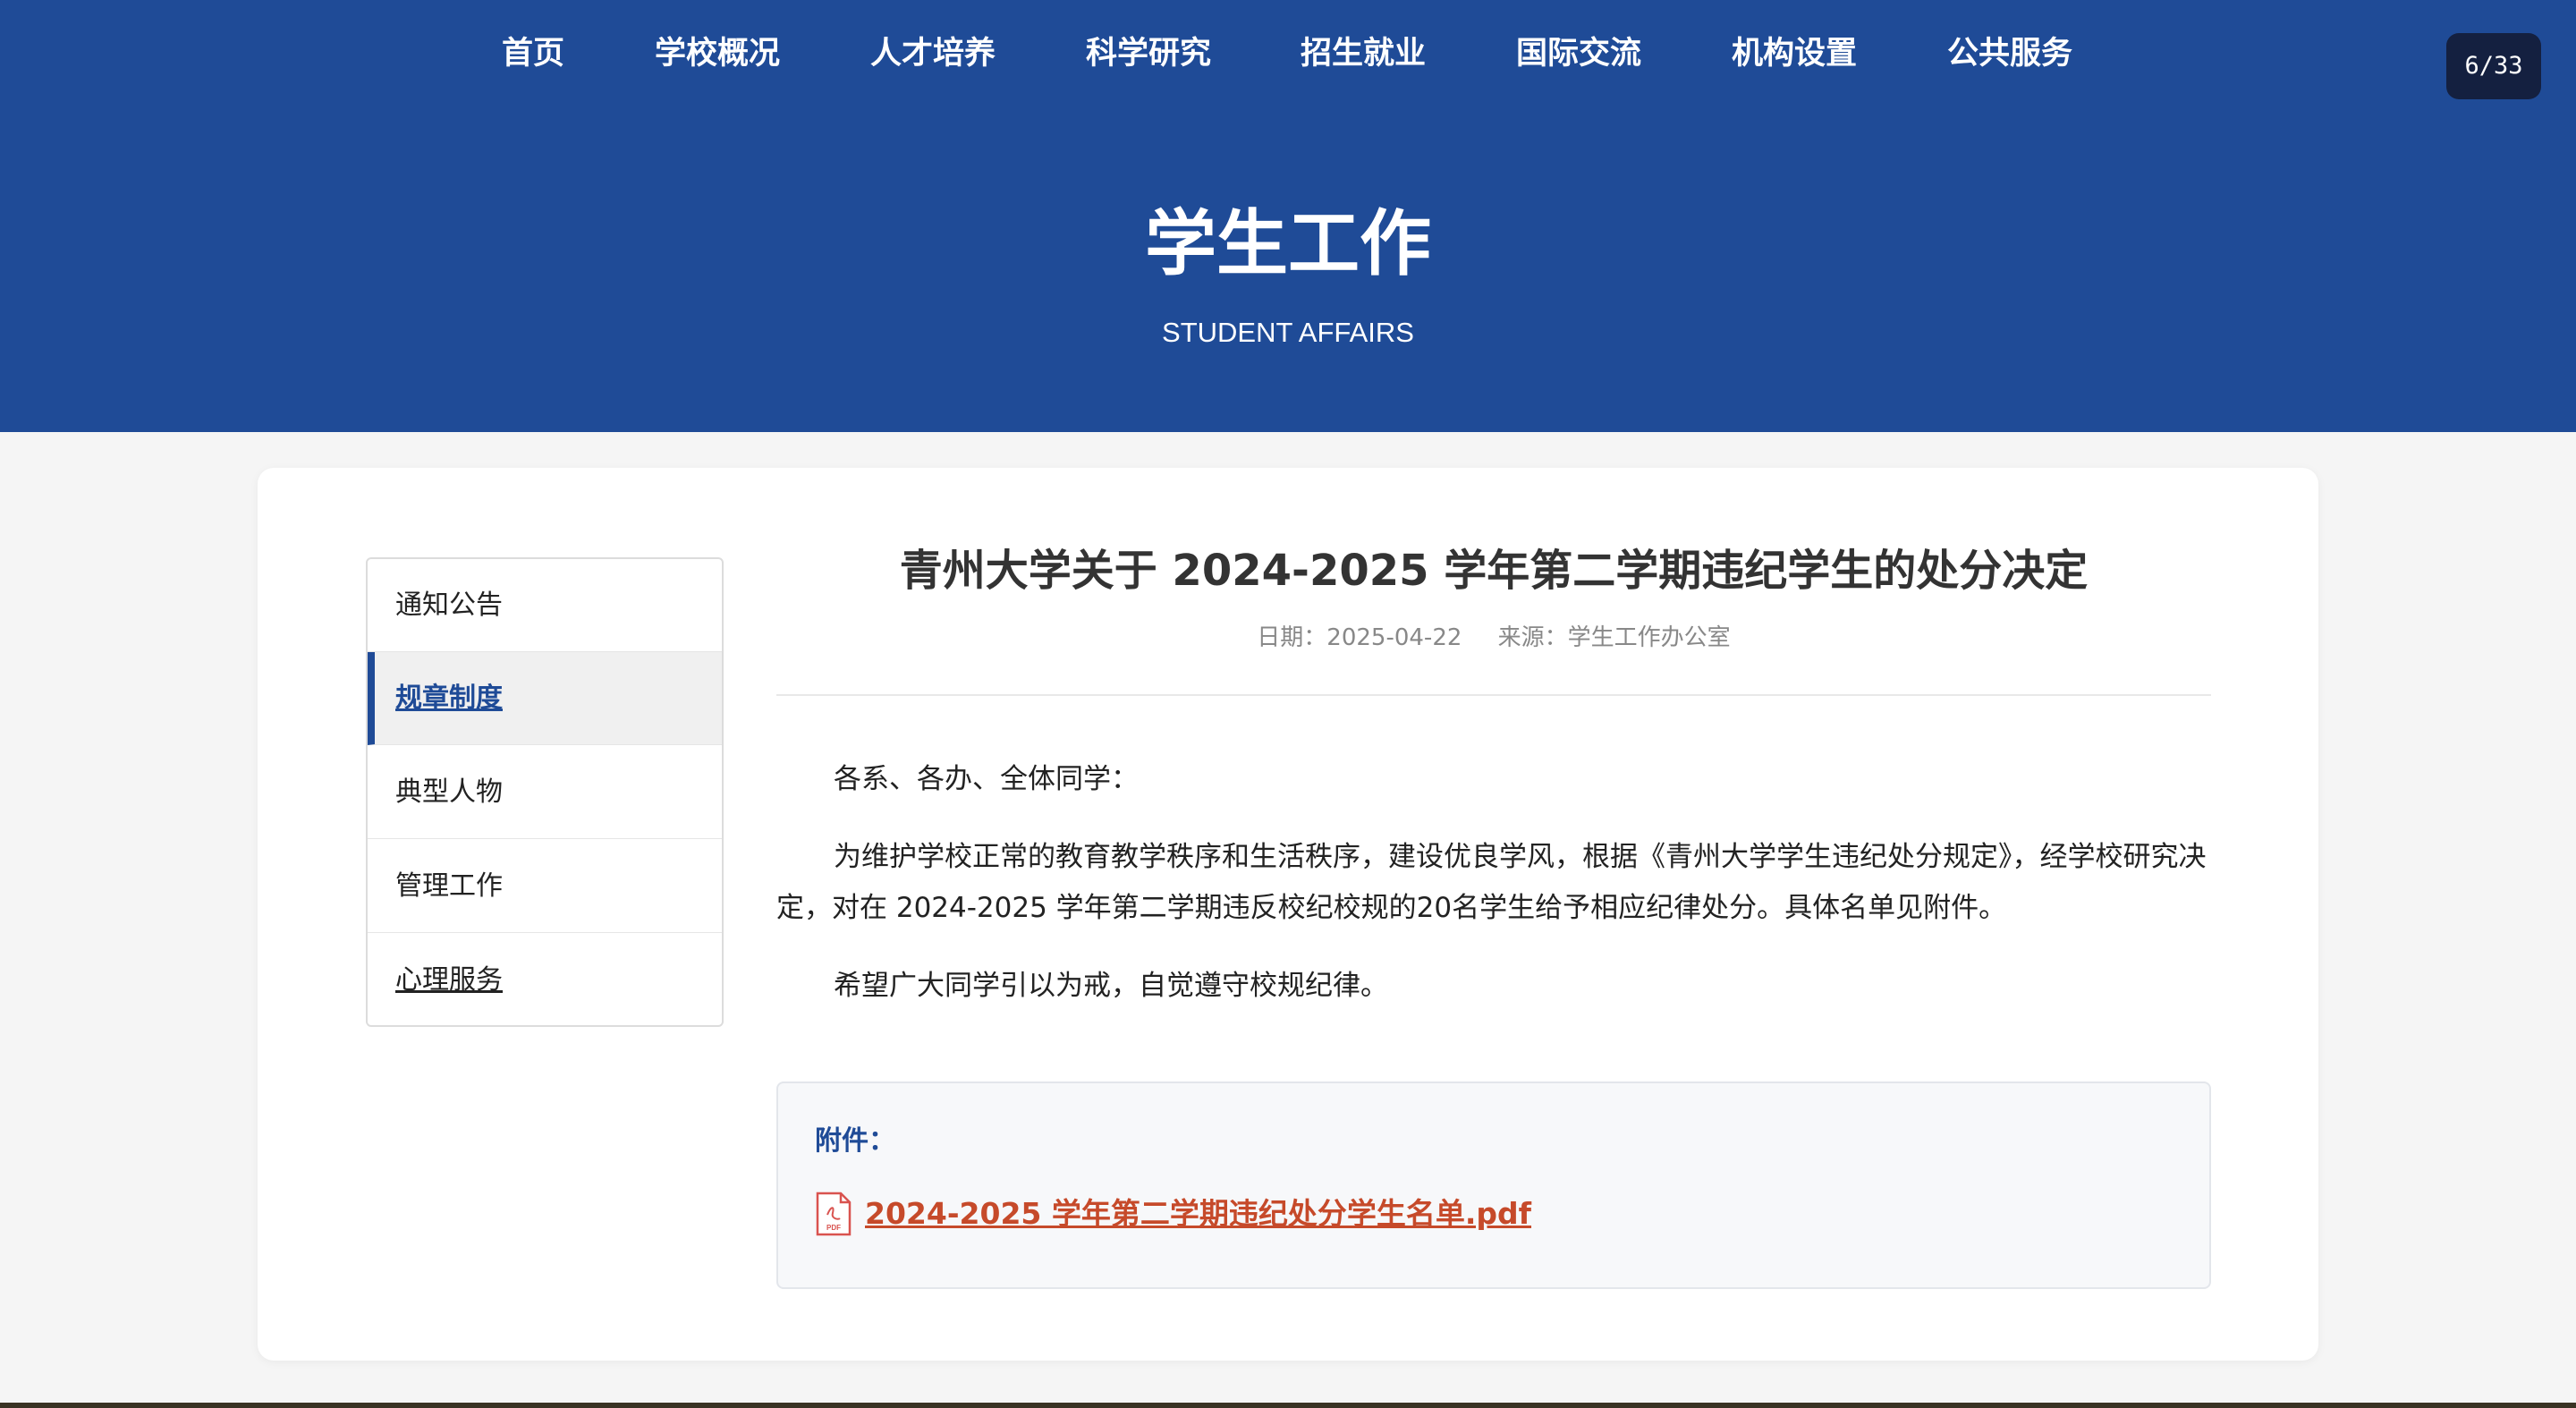 The width and height of the screenshot is (2576, 1408). What do you see at coordinates (933, 54) in the screenshot?
I see `nav-item-education: 人才培养` at bounding box center [933, 54].